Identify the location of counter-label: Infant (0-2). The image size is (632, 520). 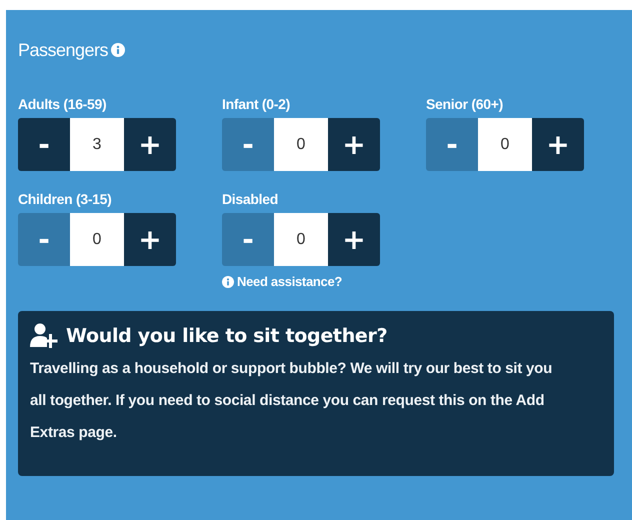
(256, 104).